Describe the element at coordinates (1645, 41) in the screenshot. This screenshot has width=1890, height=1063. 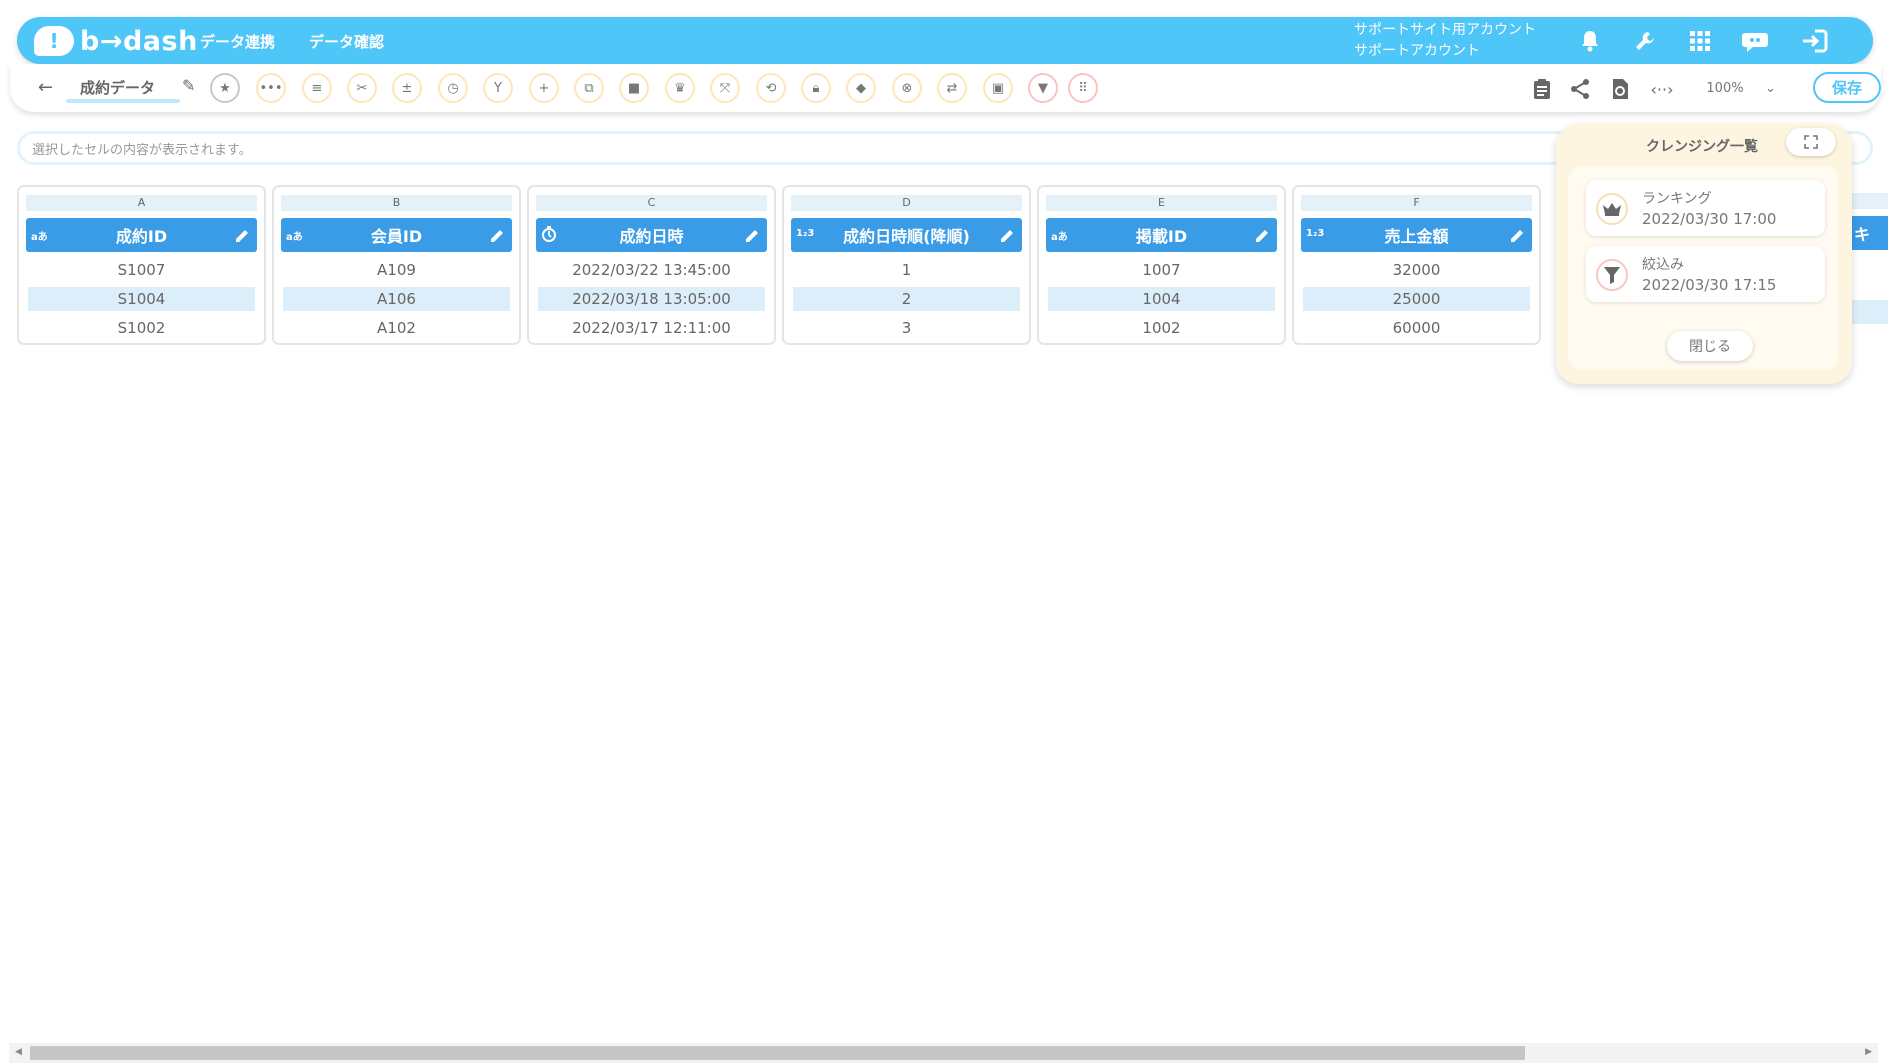
I see `wrench-icon` at that location.